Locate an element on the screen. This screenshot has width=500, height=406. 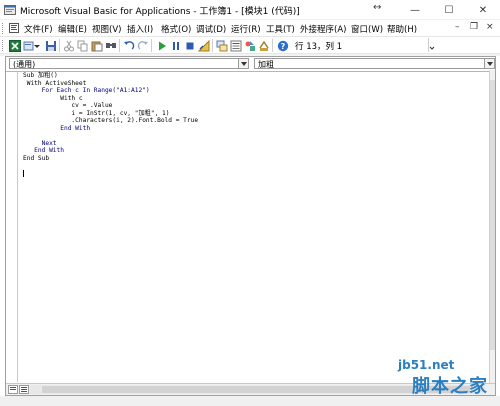
properties-window-icon is located at coordinates (235, 45).